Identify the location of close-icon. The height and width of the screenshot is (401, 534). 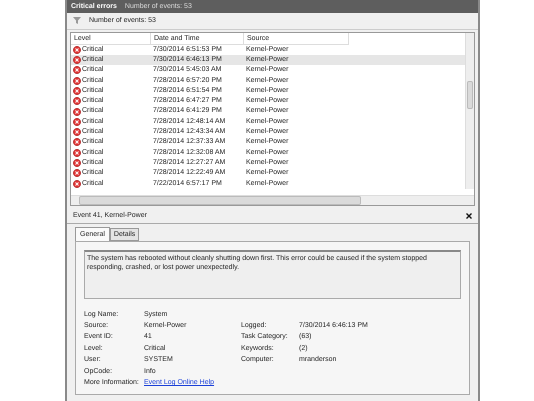
(469, 215).